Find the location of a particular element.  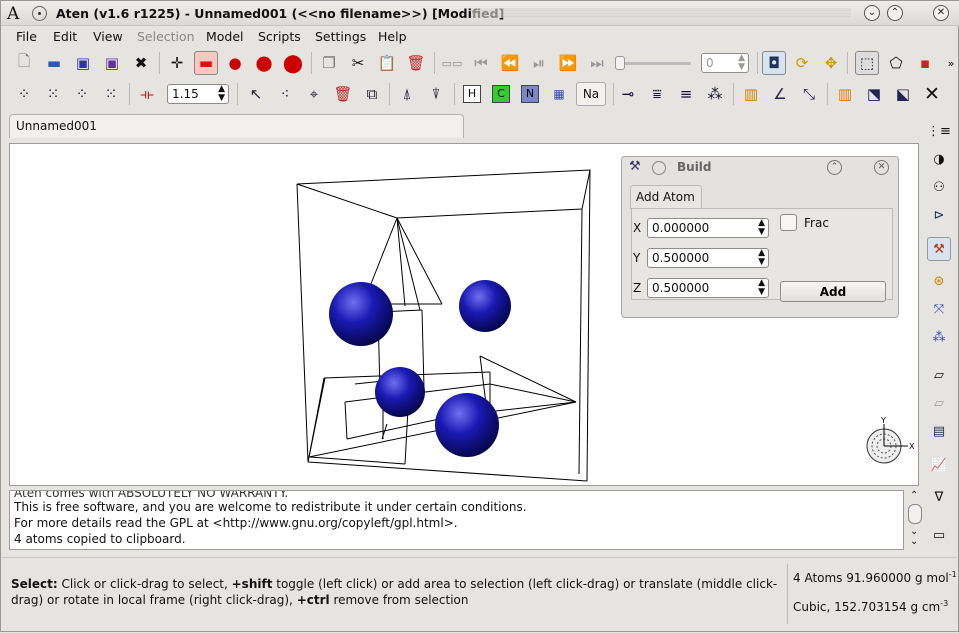

atom-list-icon: ⋮≡ is located at coordinates (939, 131).